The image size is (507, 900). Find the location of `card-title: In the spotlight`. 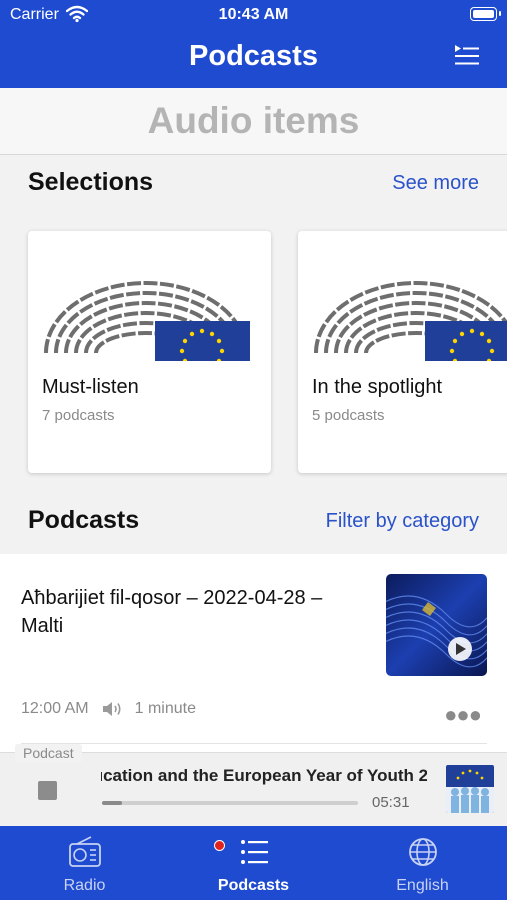

card-title: In the spotlight is located at coordinates (377, 387).